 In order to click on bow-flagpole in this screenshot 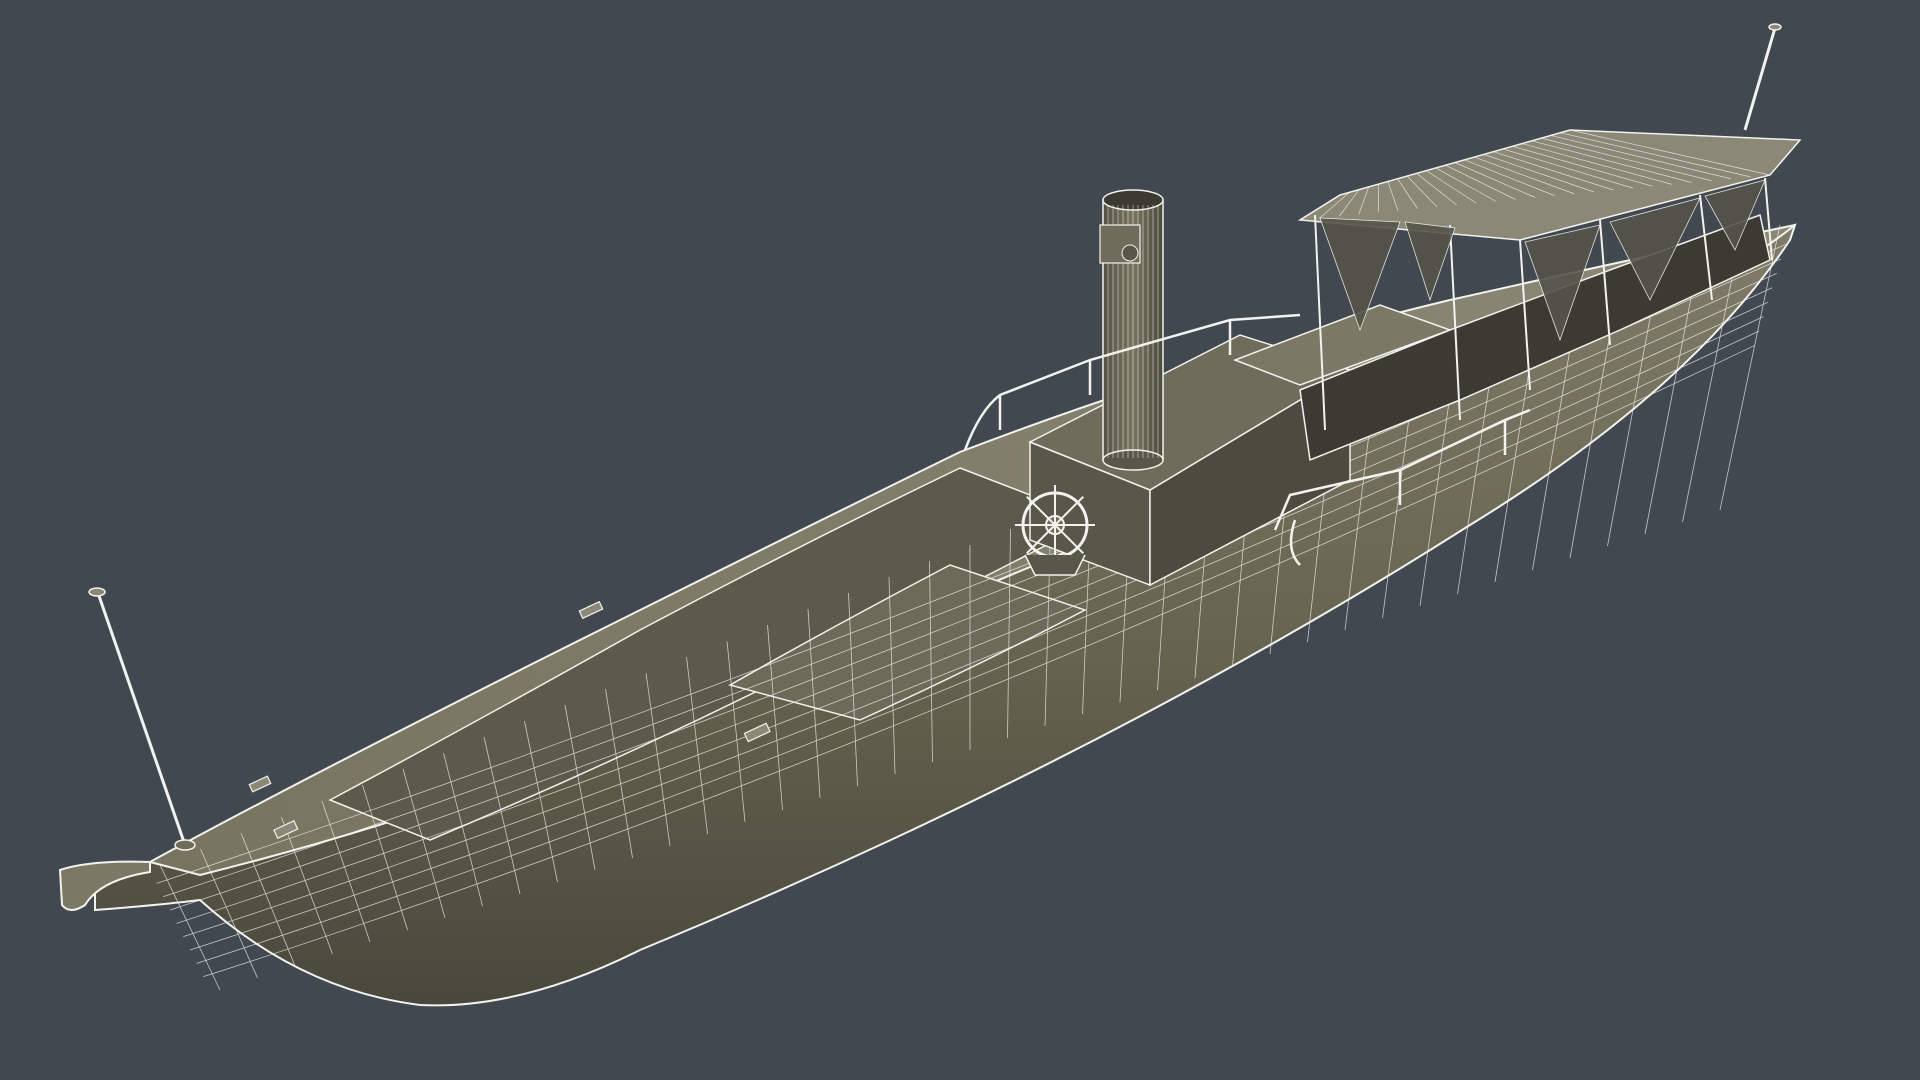, I will do `click(142, 719)`.